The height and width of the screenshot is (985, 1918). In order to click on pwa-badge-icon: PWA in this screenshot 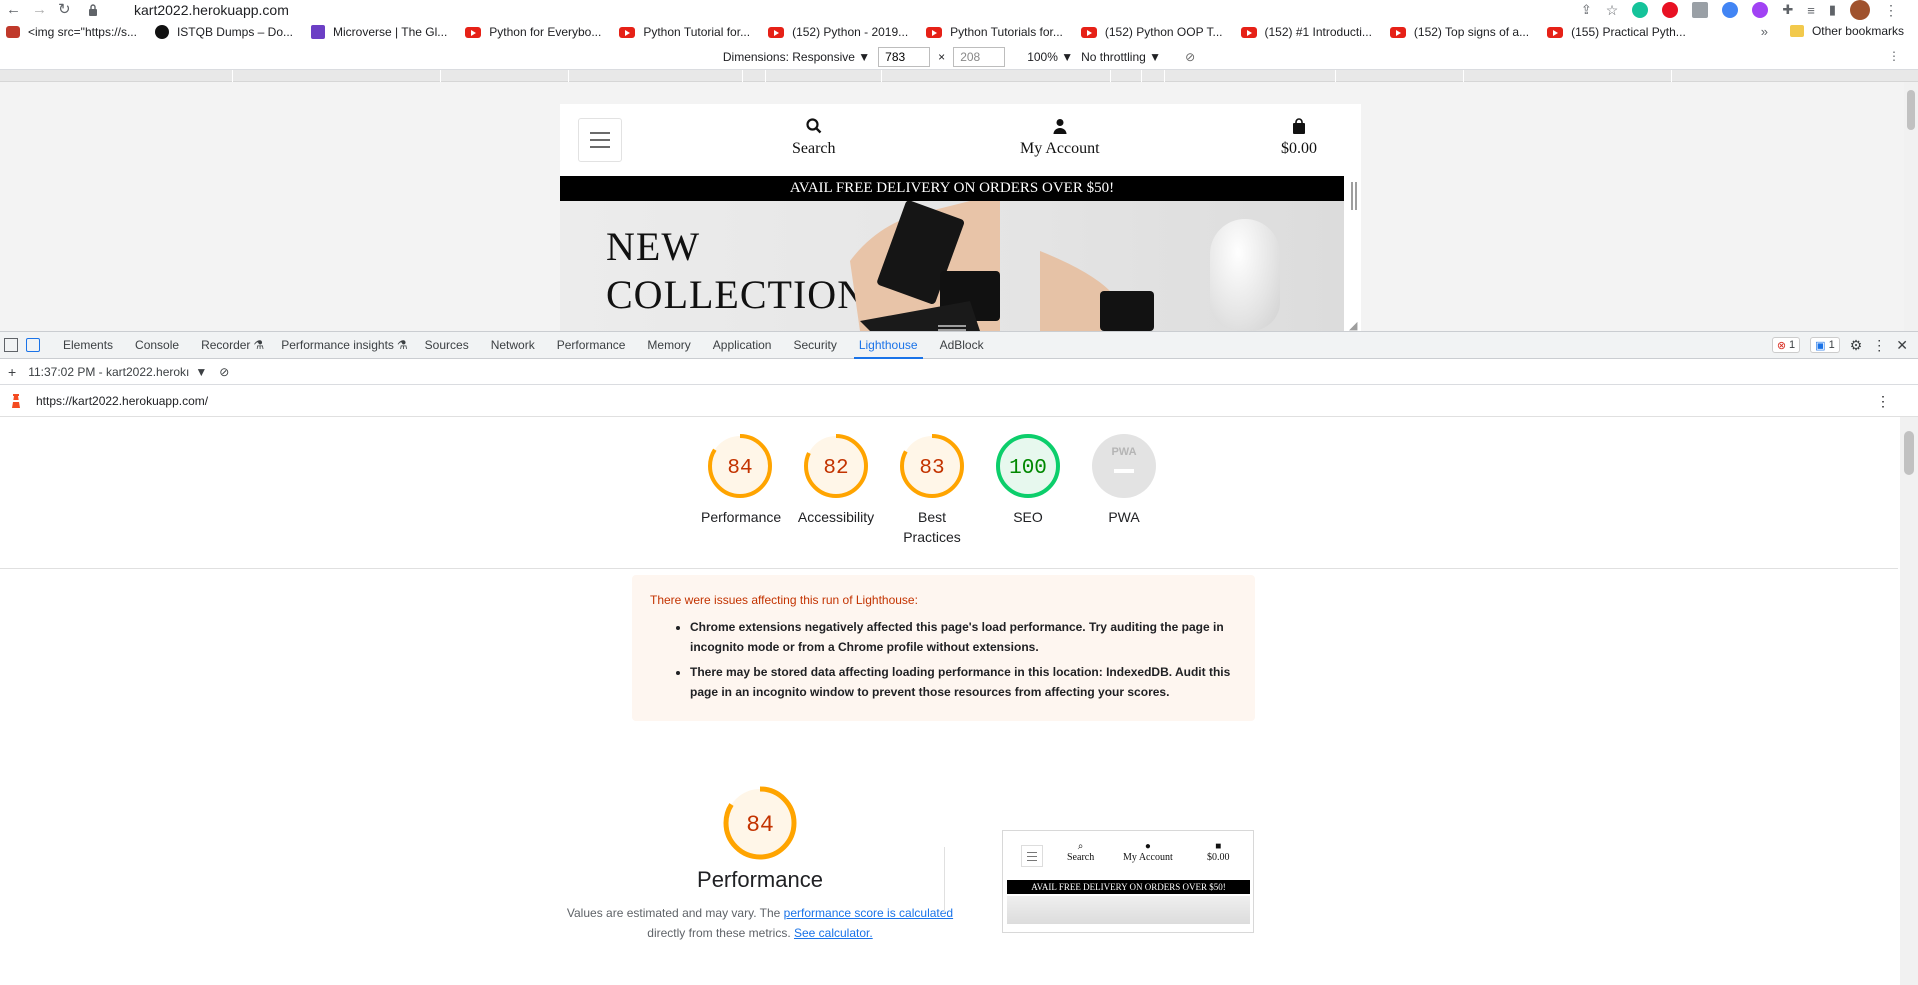, I will do `click(1124, 466)`.